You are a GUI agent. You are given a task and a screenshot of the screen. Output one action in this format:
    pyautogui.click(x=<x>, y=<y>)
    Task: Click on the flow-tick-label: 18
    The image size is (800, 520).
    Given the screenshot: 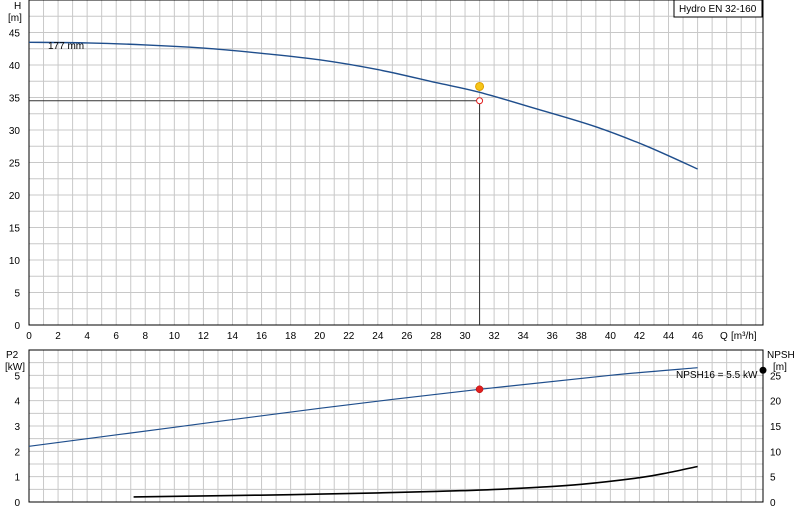 What is the action you would take?
    pyautogui.click(x=291, y=336)
    